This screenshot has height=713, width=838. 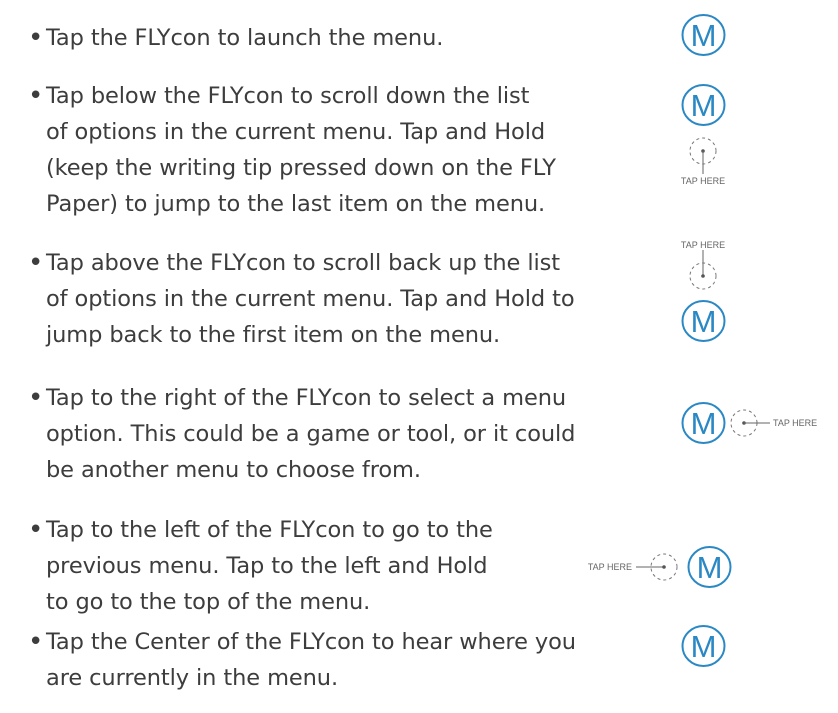 I want to click on instruction-text: Tap the FLYcon to launch the menu., so click(x=244, y=38).